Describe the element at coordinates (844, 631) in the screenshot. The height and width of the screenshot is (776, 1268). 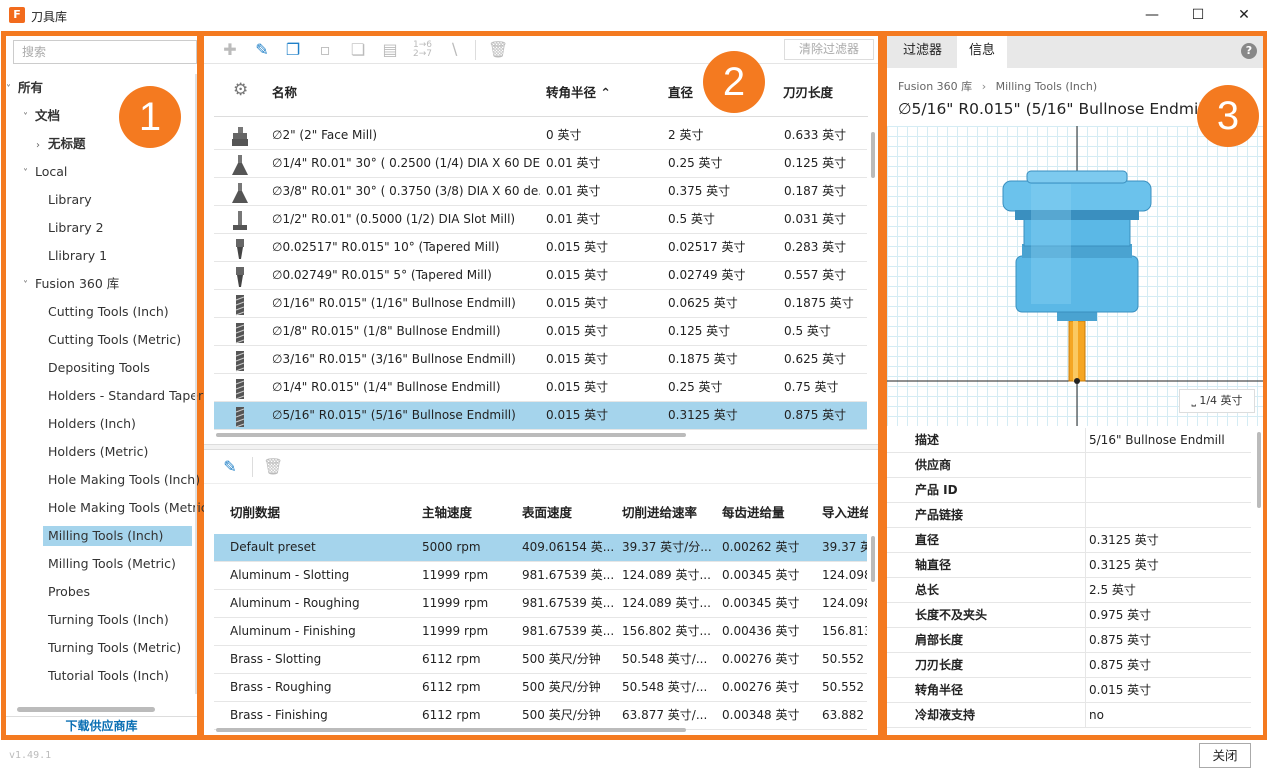
I see `preset-lead: 156.813` at that location.